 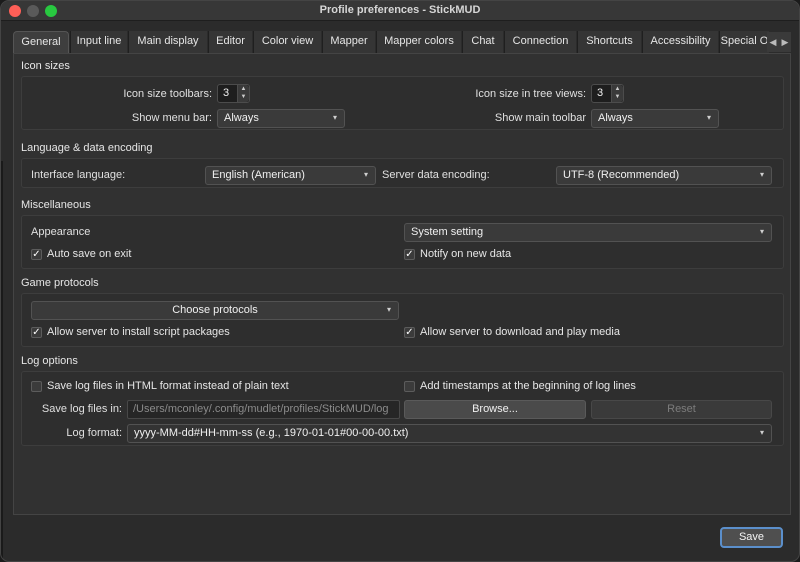 What do you see at coordinates (680, 42) in the screenshot?
I see `tab-accessibility: Accessibility` at bounding box center [680, 42].